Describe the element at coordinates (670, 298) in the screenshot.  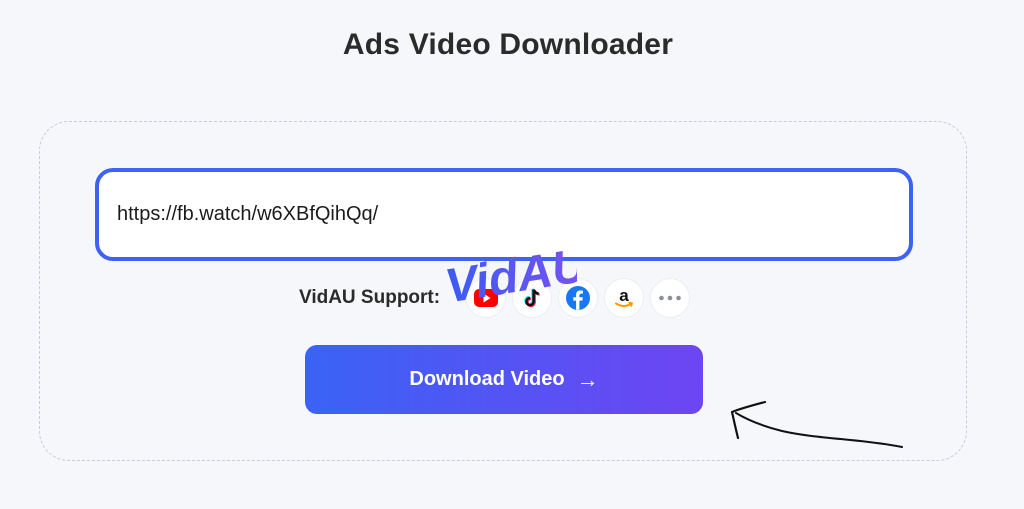
I see `more-icon` at that location.